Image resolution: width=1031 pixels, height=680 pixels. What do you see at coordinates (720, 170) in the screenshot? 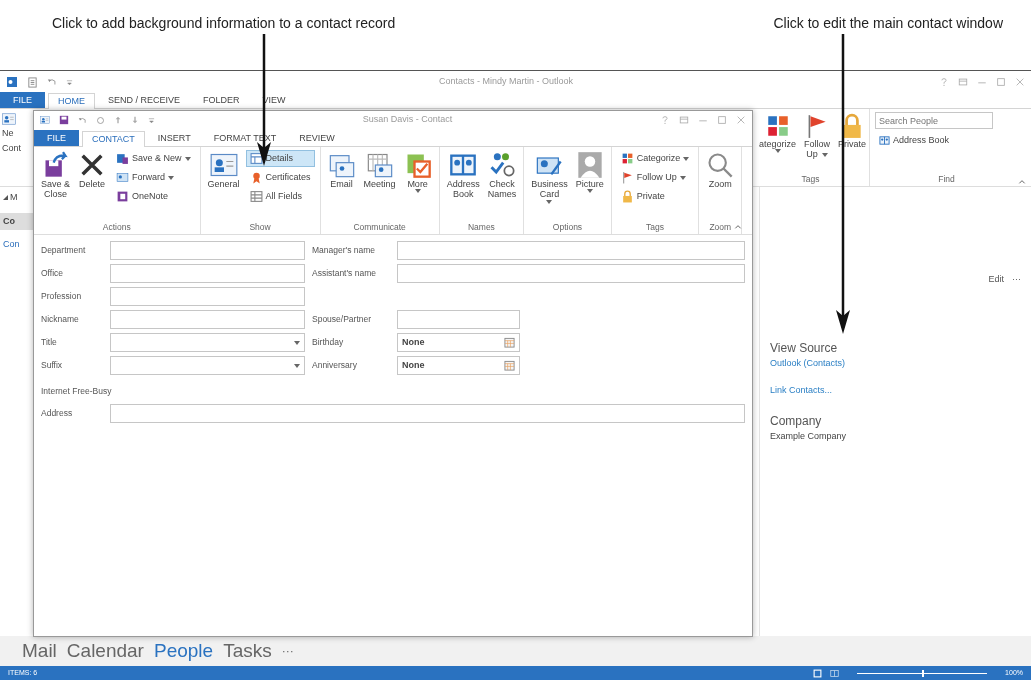
I see `ribbon-button: Zoom` at bounding box center [720, 170].